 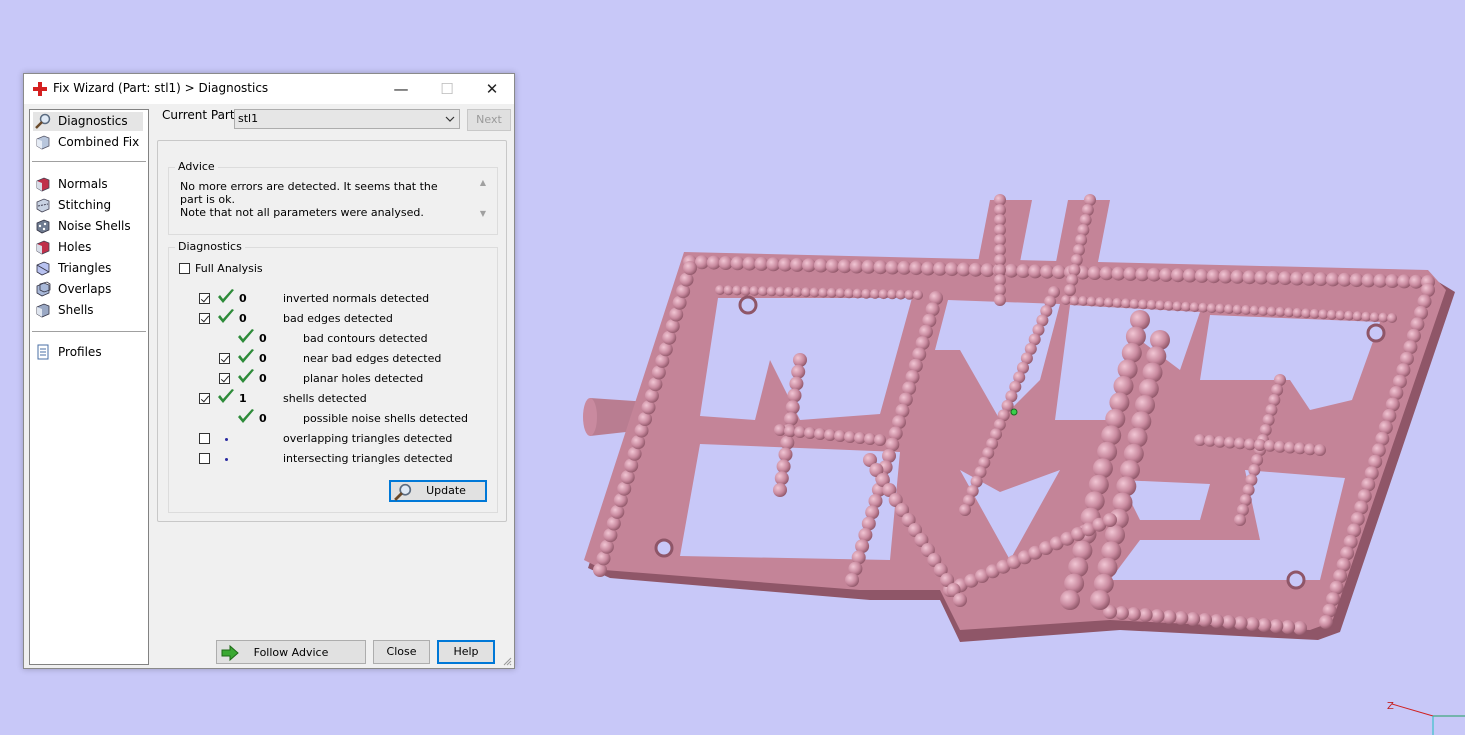 I want to click on overlaps-icon, so click(x=43, y=289).